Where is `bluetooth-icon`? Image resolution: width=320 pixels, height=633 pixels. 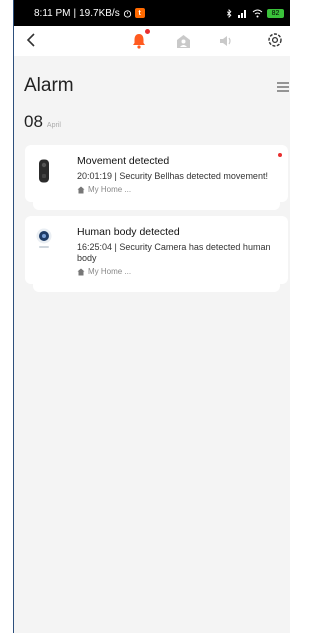
bluetooth-icon is located at coordinates (229, 13).